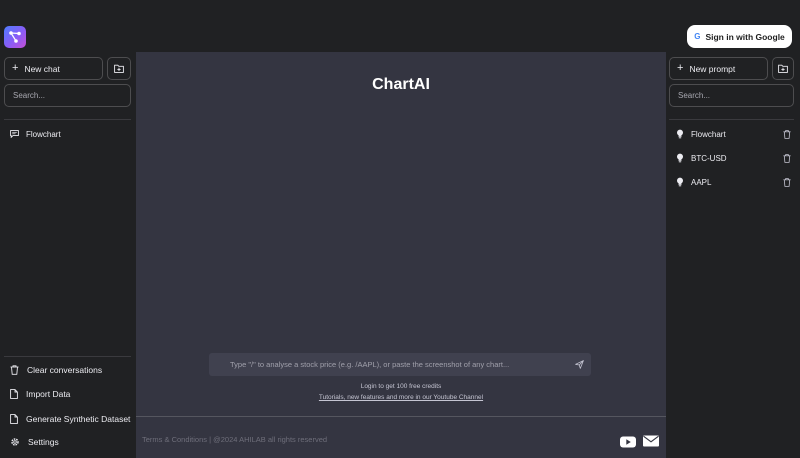  I want to click on new-prompt-label: New prompt, so click(712, 68).